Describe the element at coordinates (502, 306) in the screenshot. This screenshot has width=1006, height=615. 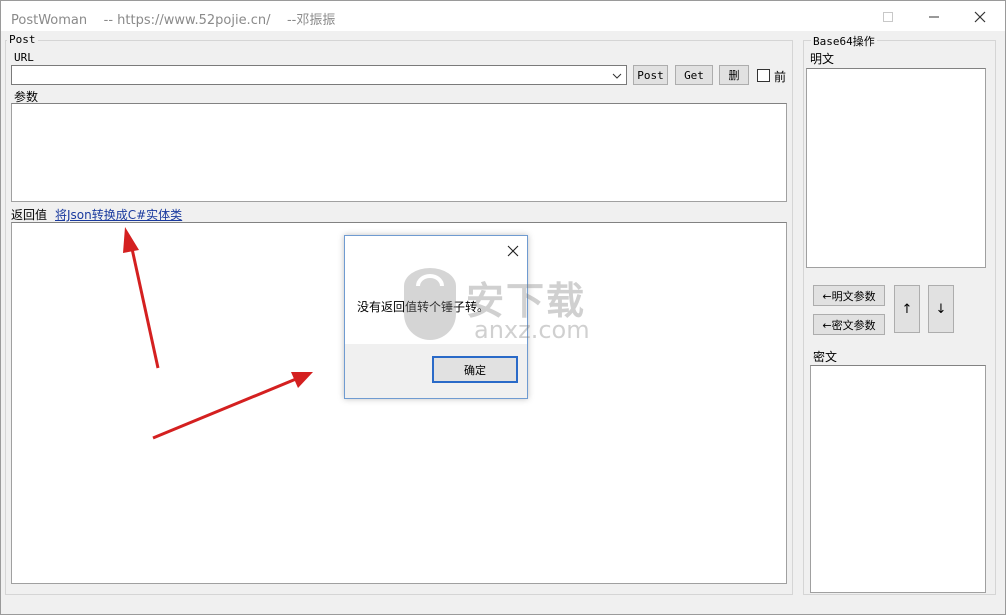
I see `watermark-logo: 安下载 anxz.com` at that location.